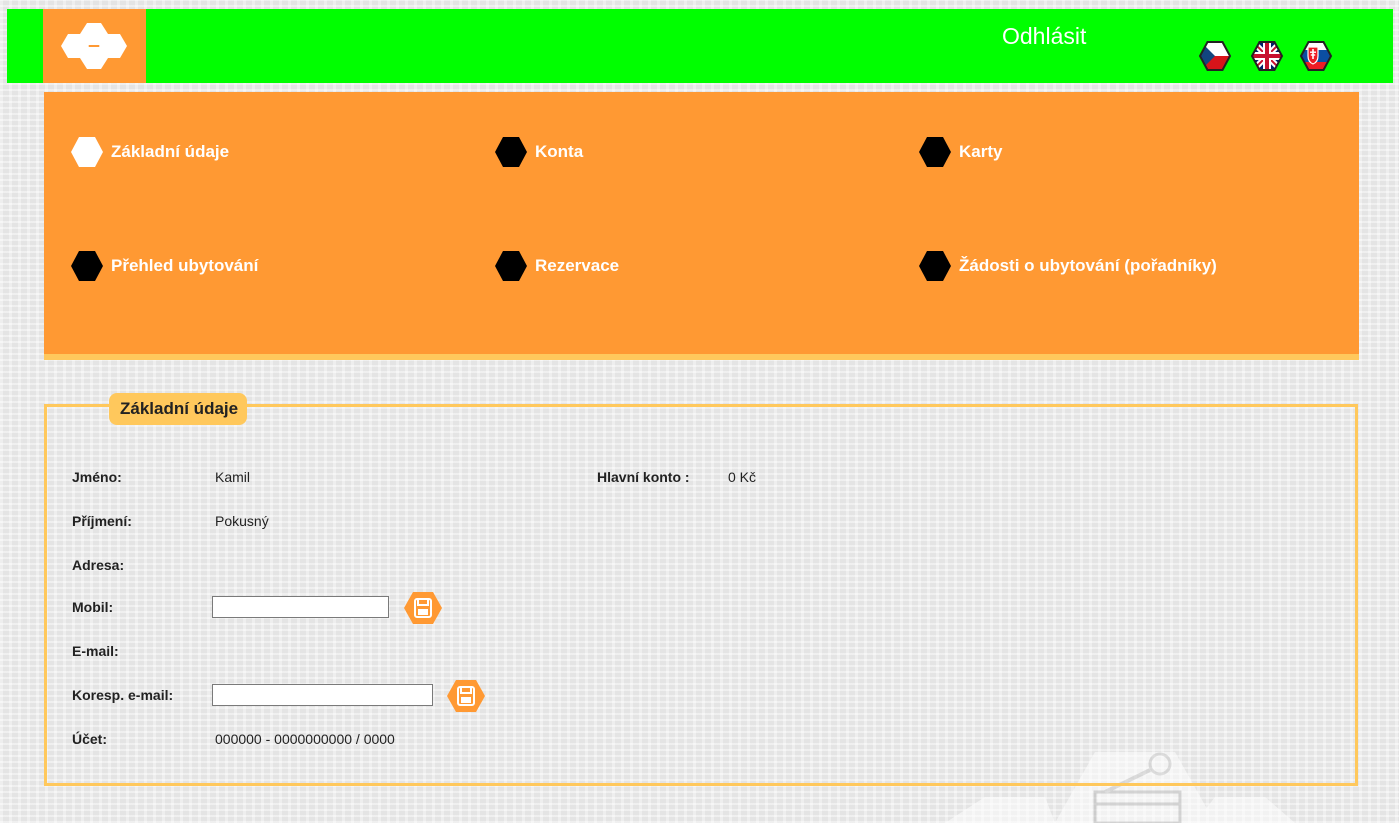 Image resolution: width=1399 pixels, height=823 pixels. I want to click on menu-item-label: Základní údaje, so click(170, 151).